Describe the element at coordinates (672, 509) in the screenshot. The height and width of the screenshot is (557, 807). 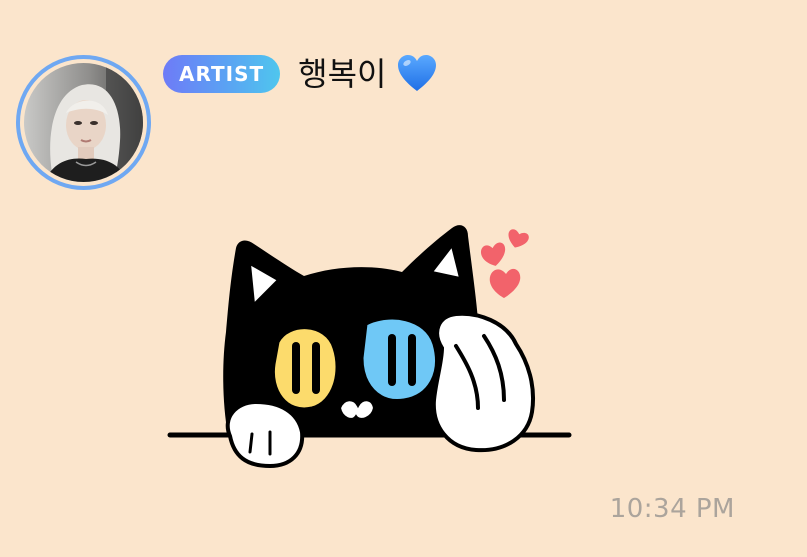
I see `timestamp: 10:34 PM` at that location.